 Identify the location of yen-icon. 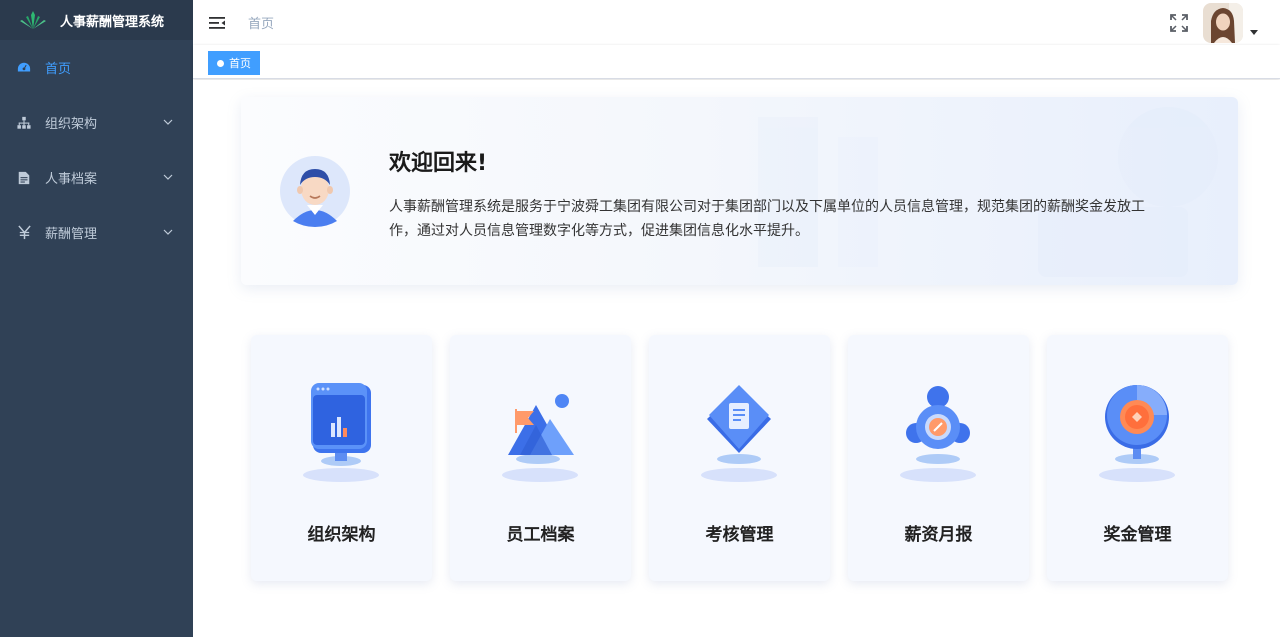
(24, 233).